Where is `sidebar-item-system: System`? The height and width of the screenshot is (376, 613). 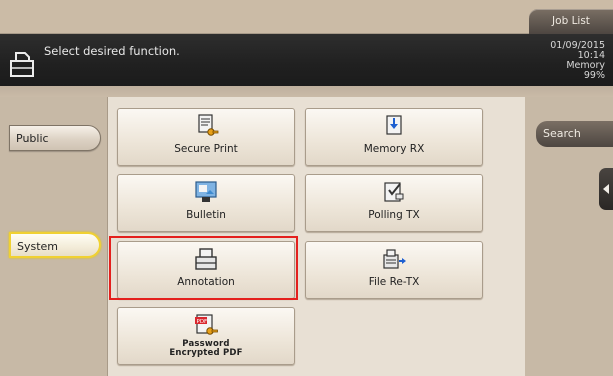
sidebar-item-system: System is located at coordinates (55, 245).